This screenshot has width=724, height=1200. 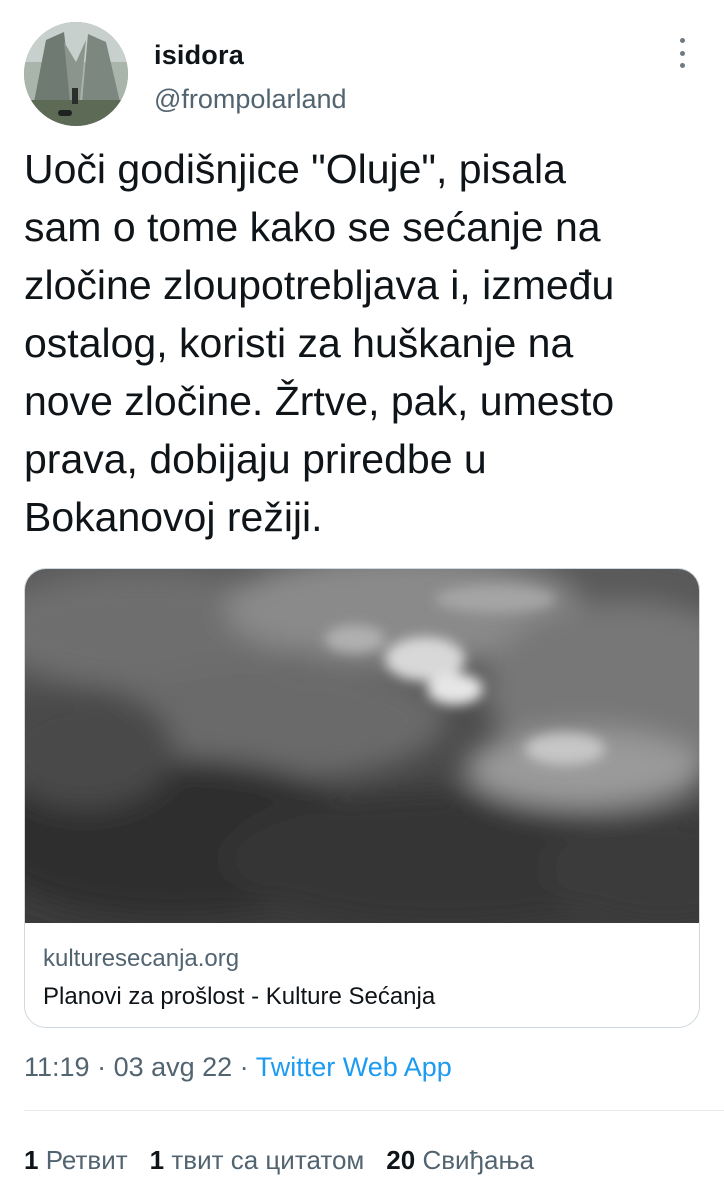 I want to click on quotes-label: твит са цитатом, so click(x=268, y=1160).